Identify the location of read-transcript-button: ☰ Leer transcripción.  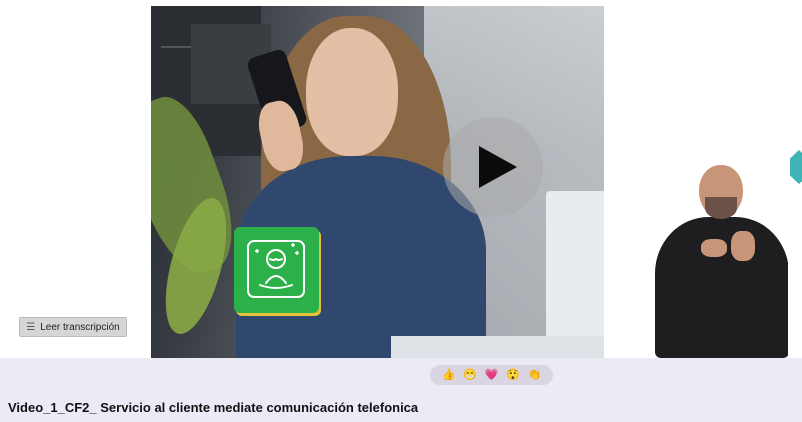
(73, 327).